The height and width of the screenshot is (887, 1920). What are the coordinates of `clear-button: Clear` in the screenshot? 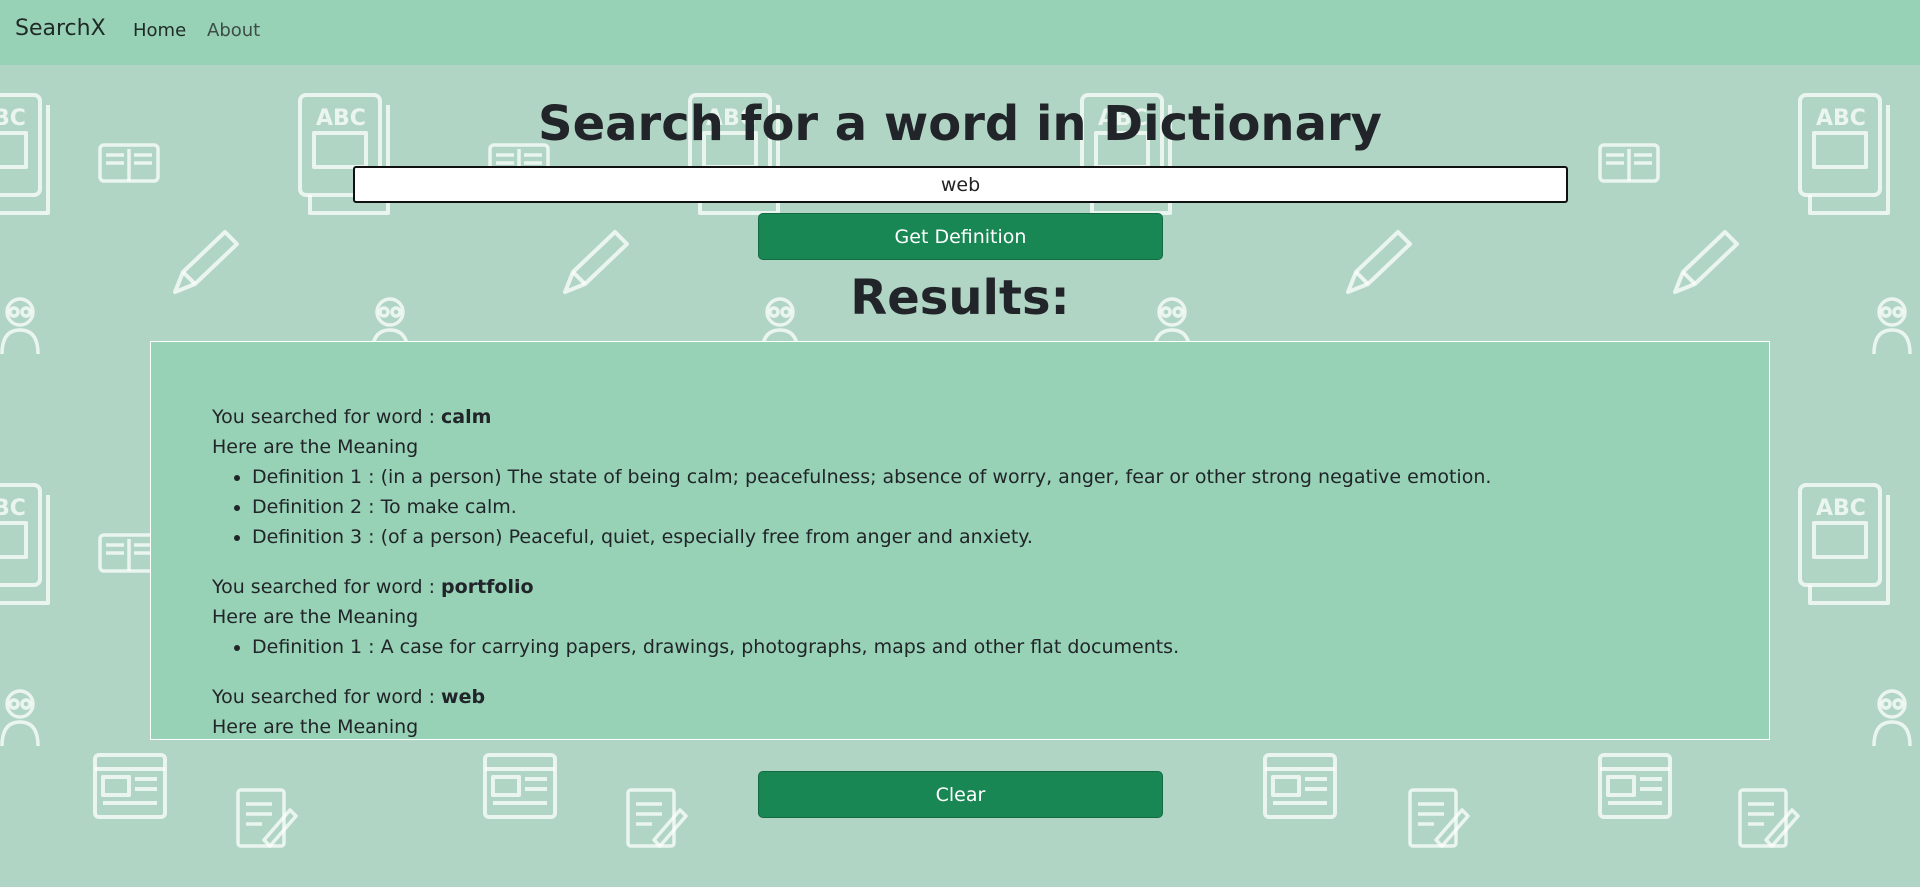 It's located at (960, 794).